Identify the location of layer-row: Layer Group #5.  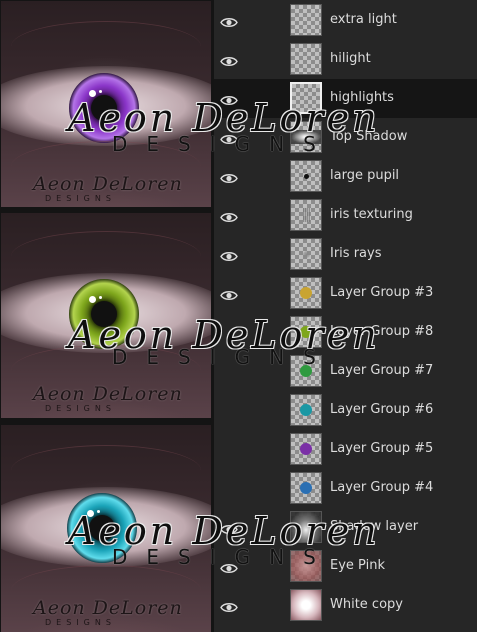
(345, 449).